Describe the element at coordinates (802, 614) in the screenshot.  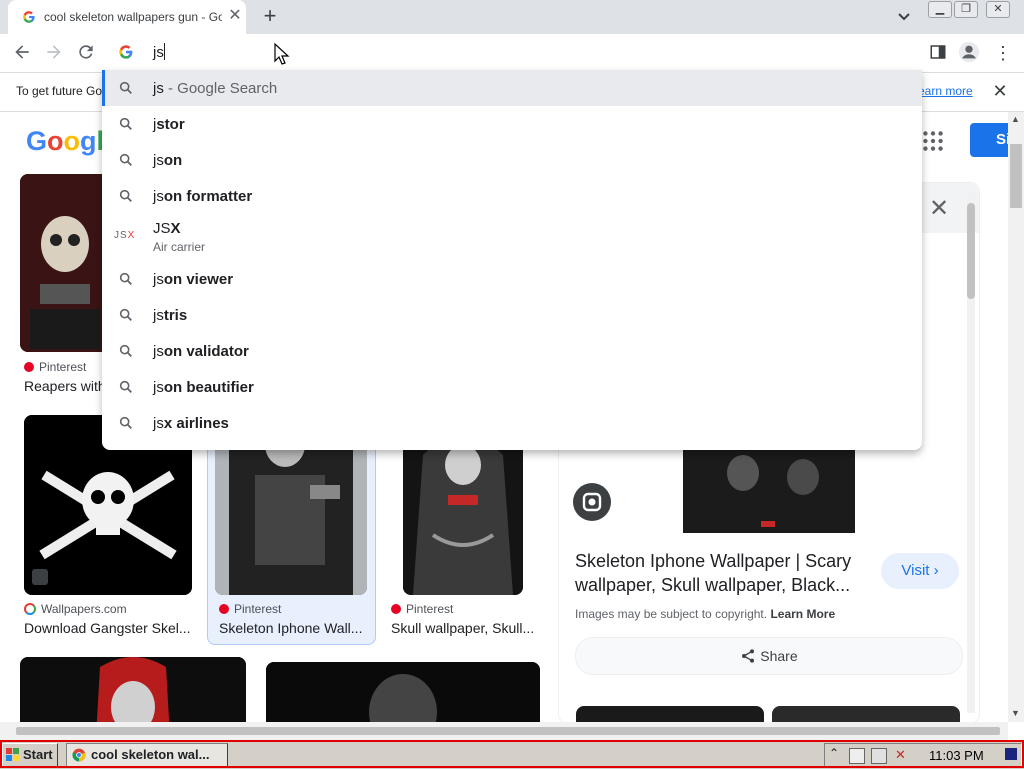
I see `copyright-learn-more-link: Learn More` at that location.